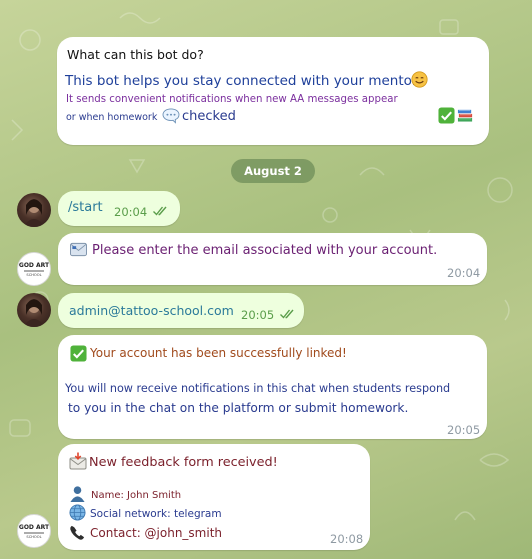 Image resolution: width=532 pixels, height=559 pixels. I want to click on speech-balloon-emoji-icon, so click(171, 118).